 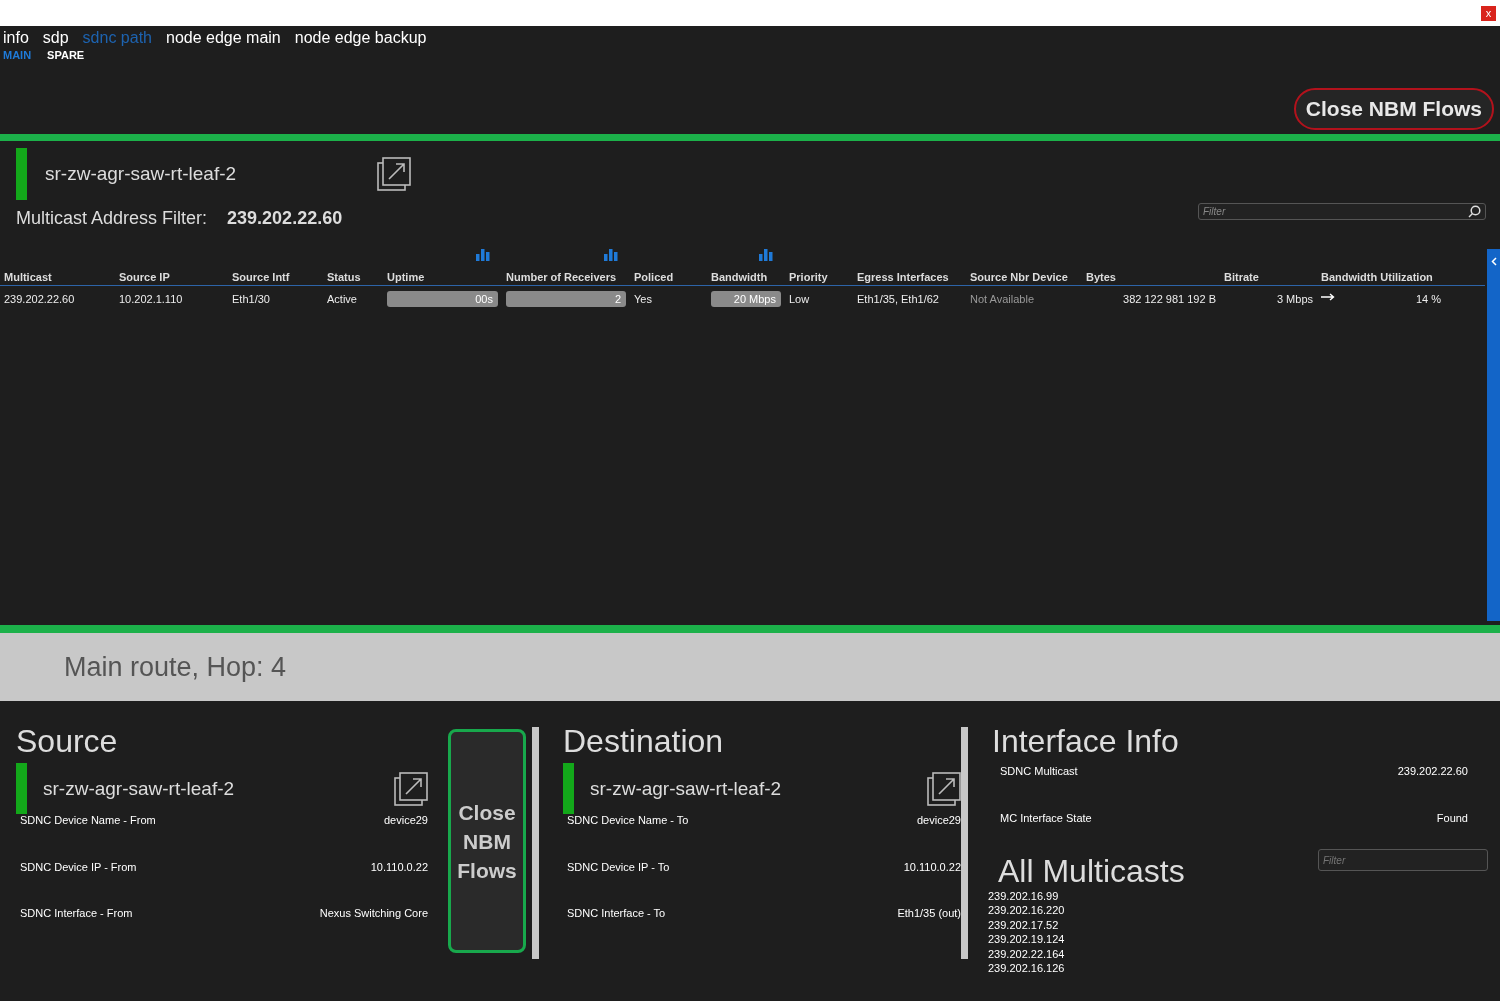 I want to click on multicast-item: 239.202.19.124, so click(x=1026, y=939).